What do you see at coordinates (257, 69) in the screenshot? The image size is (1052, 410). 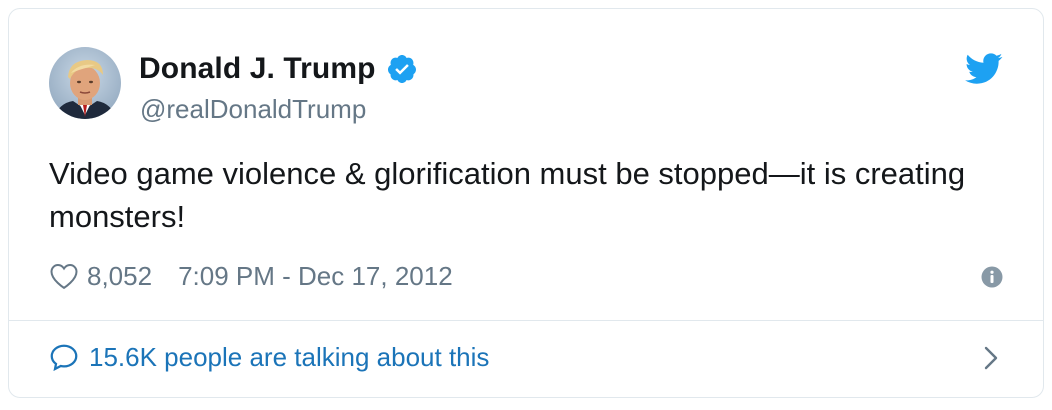 I see `display-name: Donald J. Trump` at bounding box center [257, 69].